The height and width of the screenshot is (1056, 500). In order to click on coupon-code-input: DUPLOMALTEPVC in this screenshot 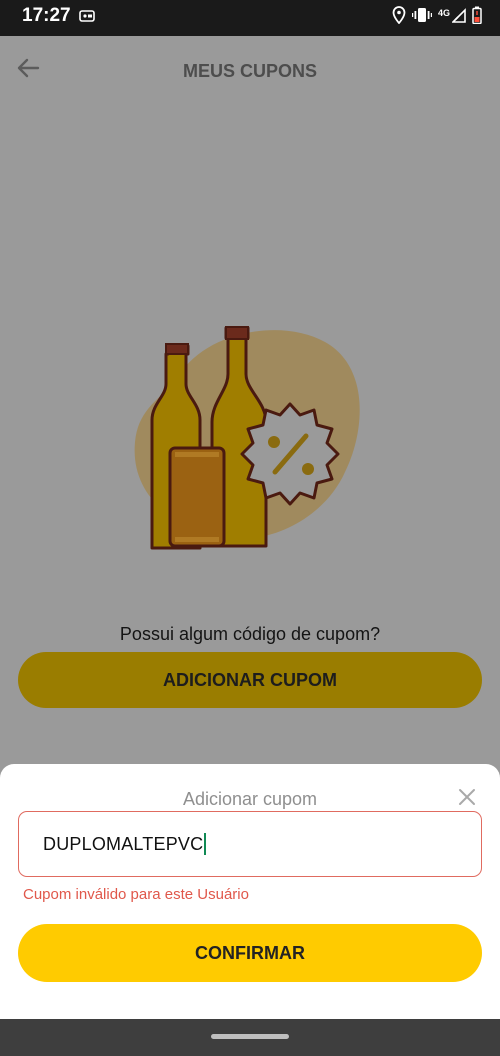, I will do `click(250, 844)`.